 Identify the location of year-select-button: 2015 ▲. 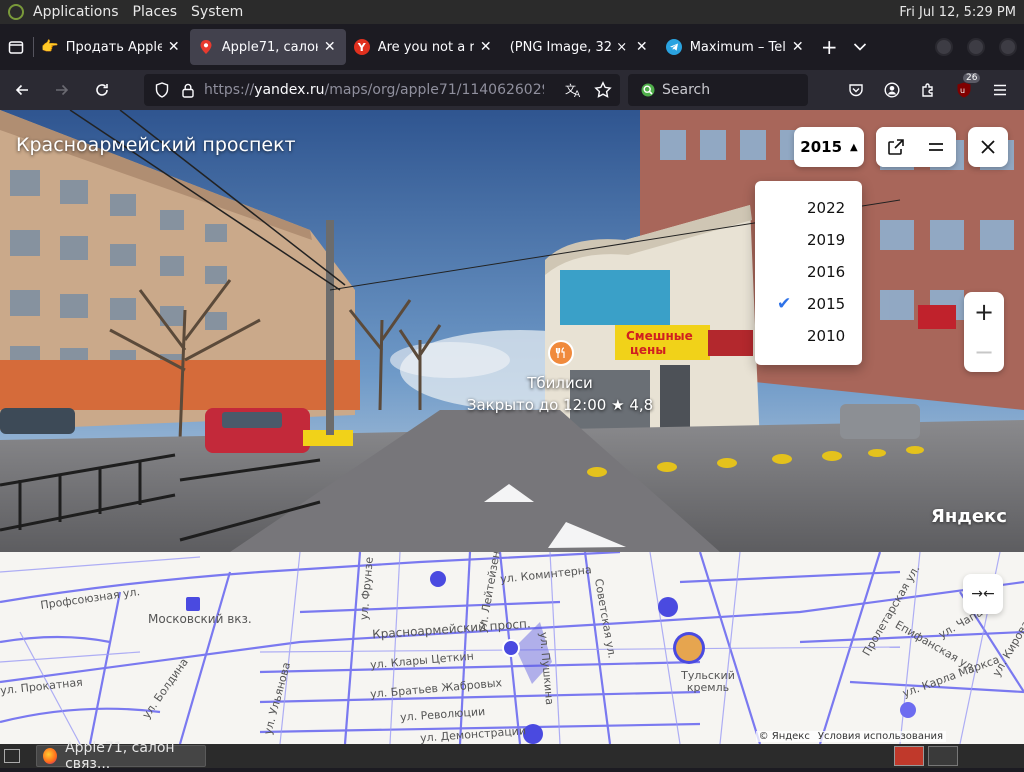
(829, 147).